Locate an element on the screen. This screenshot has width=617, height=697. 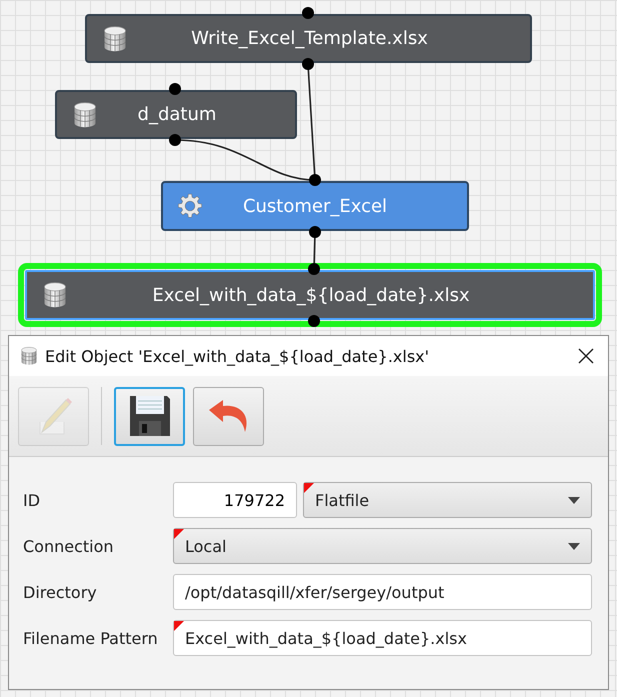
flow-node: d_datum is located at coordinates (176, 114).